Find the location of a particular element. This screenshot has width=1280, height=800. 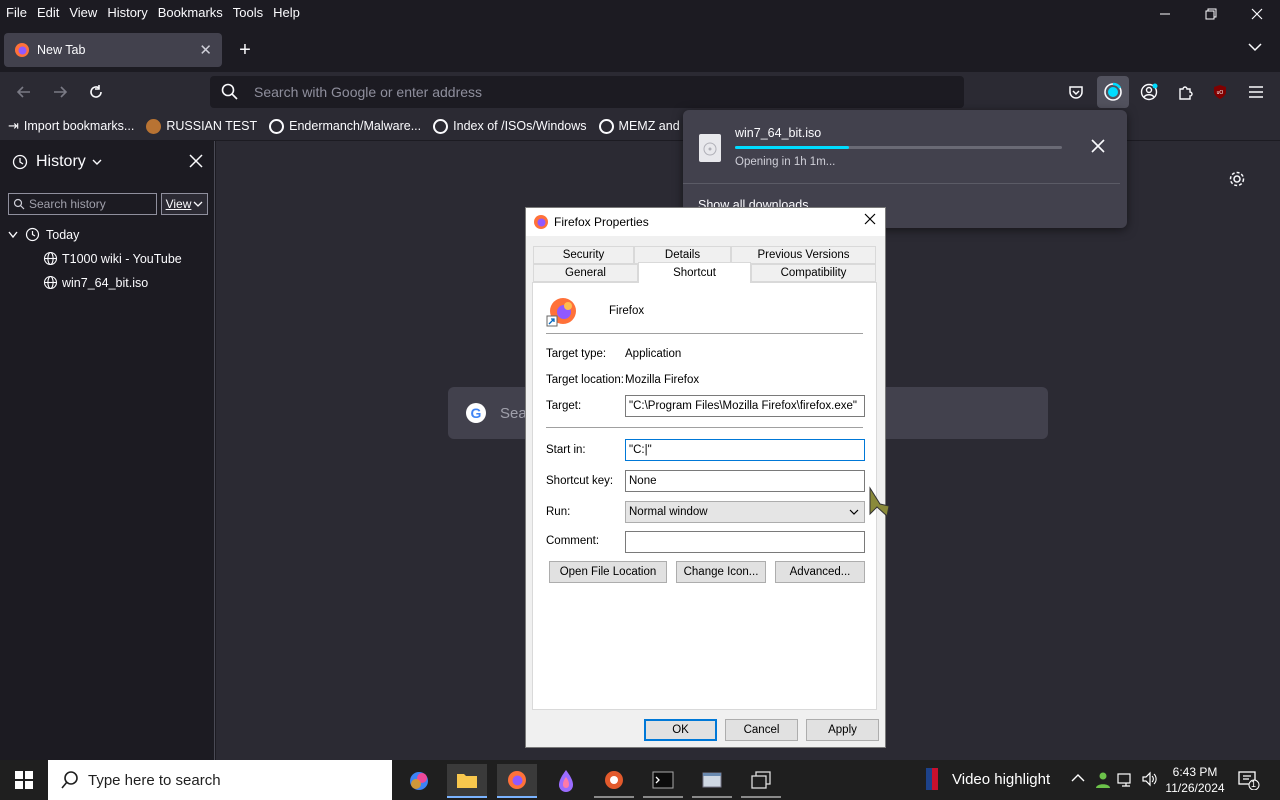

menu-file: File is located at coordinates (15, 12).